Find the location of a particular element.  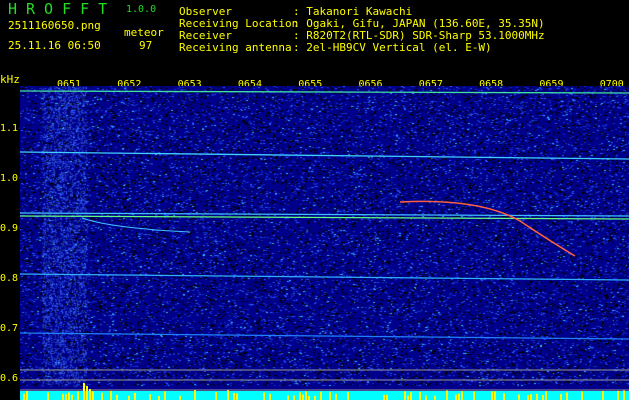

y-axis-label: kHz is located at coordinates (10, 80).